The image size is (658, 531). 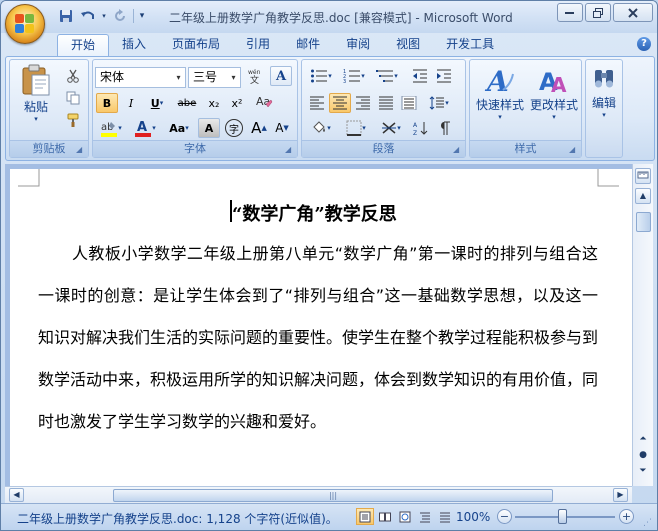 I want to click on font-size-combo: 三号 ▾, so click(x=214, y=77).